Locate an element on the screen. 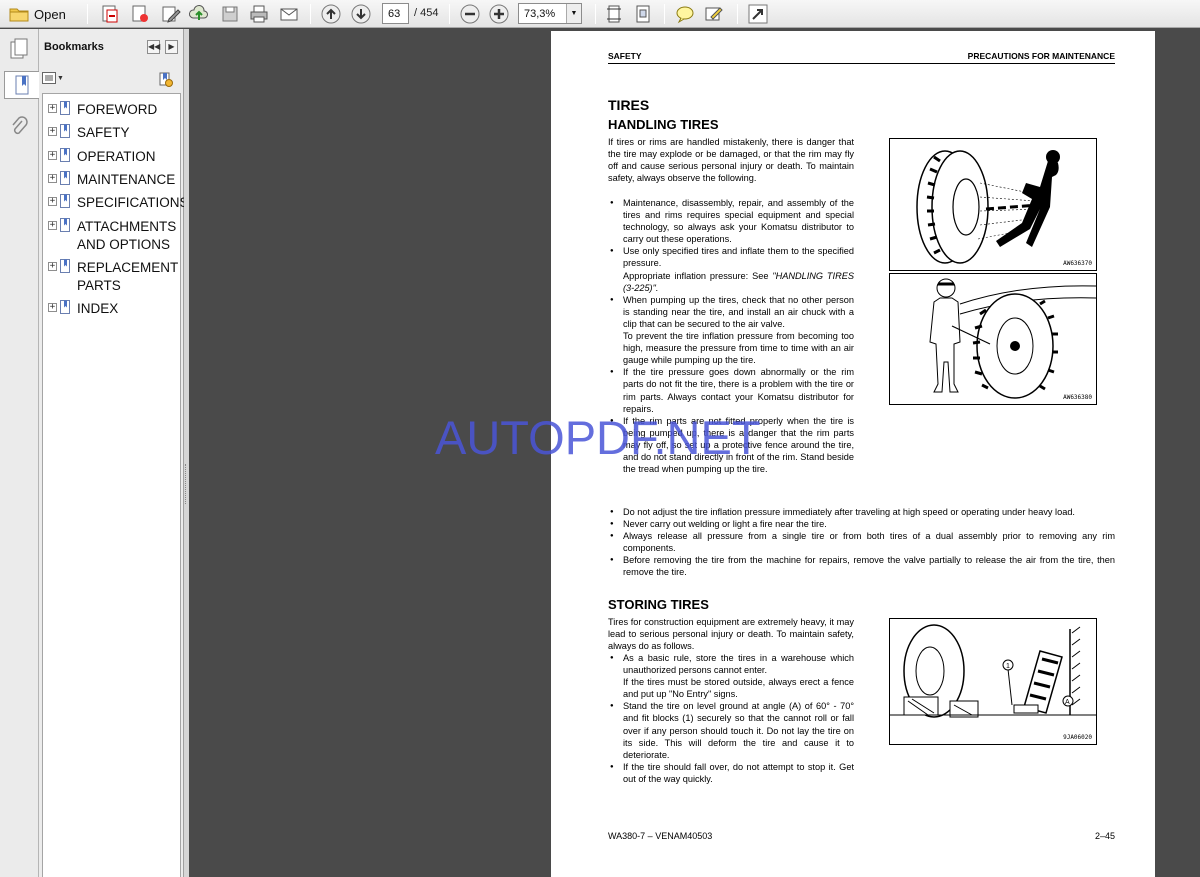 Image resolution: width=1200 pixels, height=877 pixels. next-page-button is located at coordinates (361, 14).